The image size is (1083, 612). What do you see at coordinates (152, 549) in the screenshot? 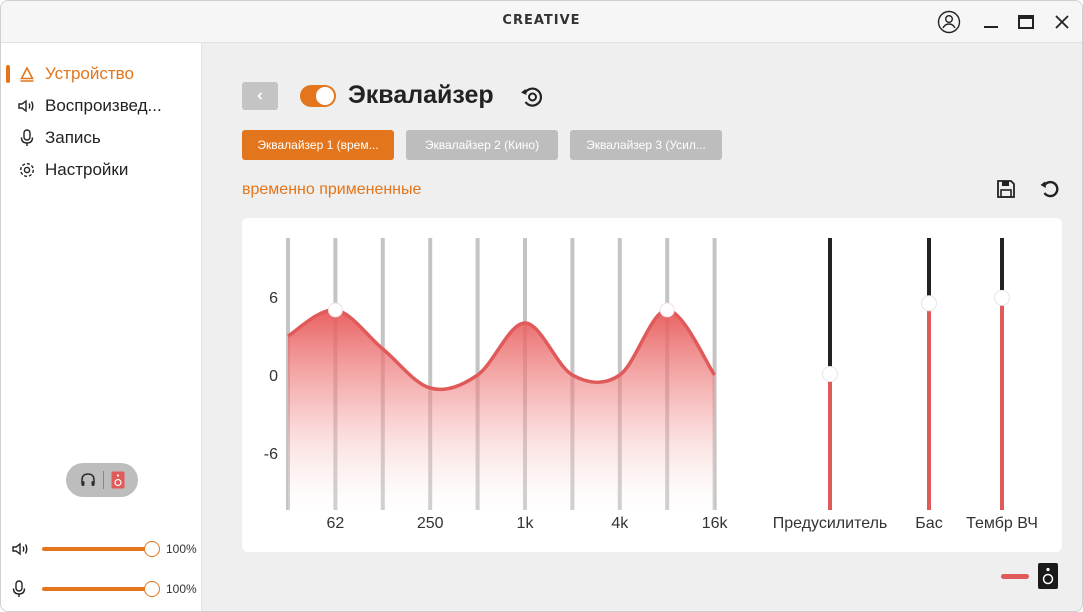
I see `playback-volume-handle` at bounding box center [152, 549].